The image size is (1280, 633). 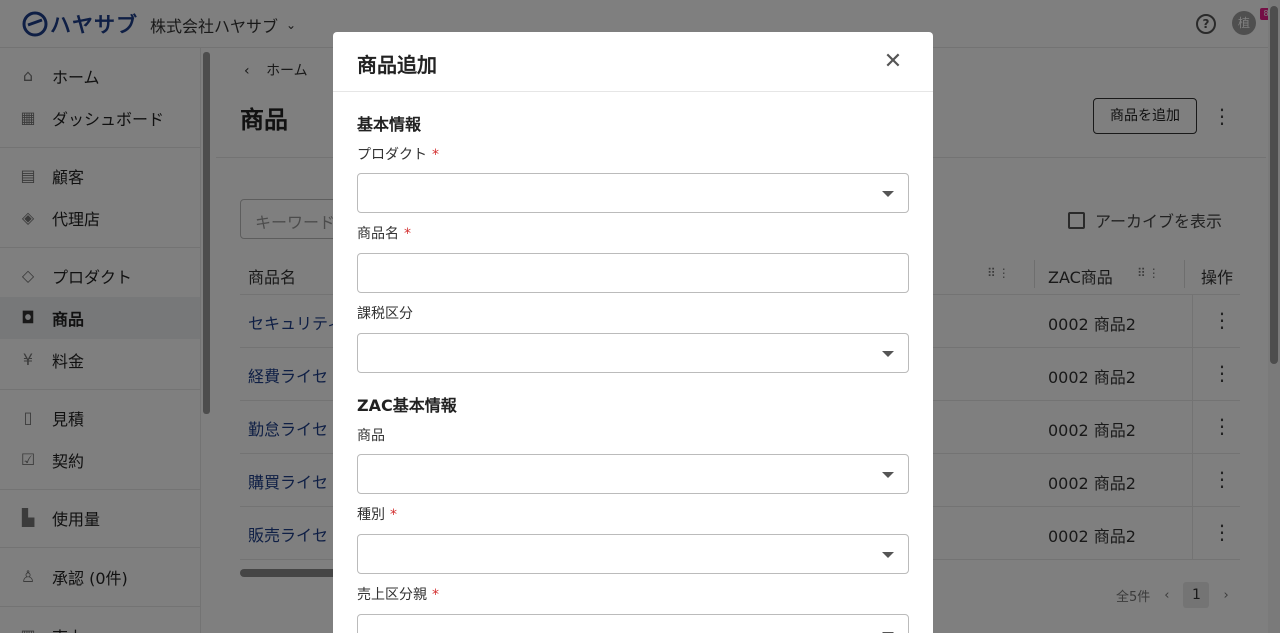 I want to click on zac-product-select, so click(x=633, y=474).